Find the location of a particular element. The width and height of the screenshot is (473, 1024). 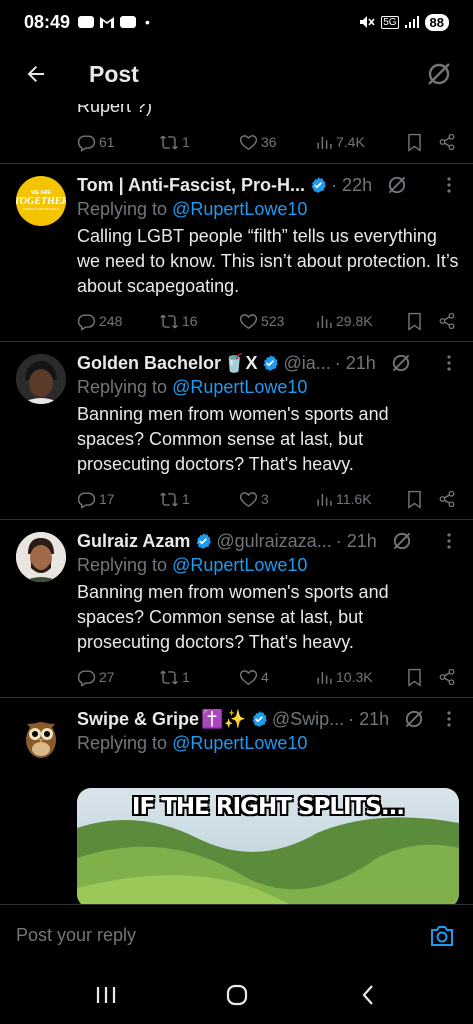

views-action: 29.8K is located at coordinates (361, 321).